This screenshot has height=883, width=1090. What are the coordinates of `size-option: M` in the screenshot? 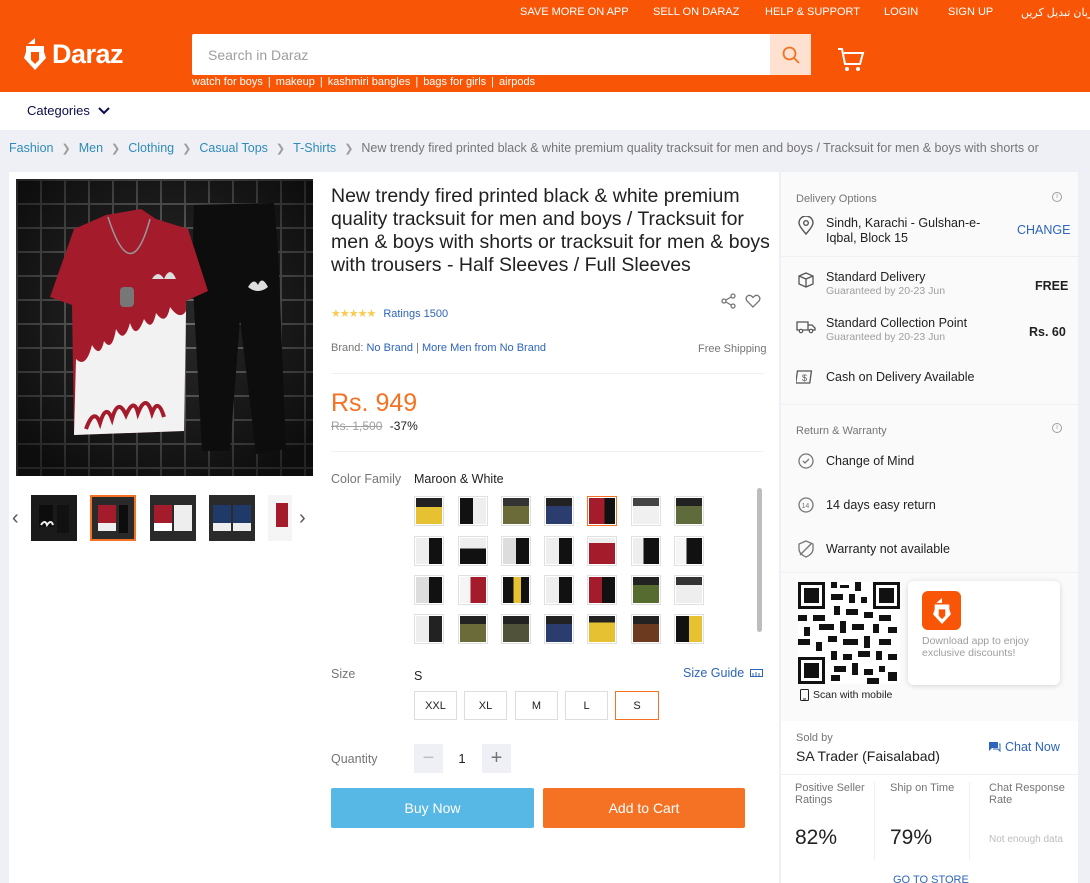 It's located at (536, 705).